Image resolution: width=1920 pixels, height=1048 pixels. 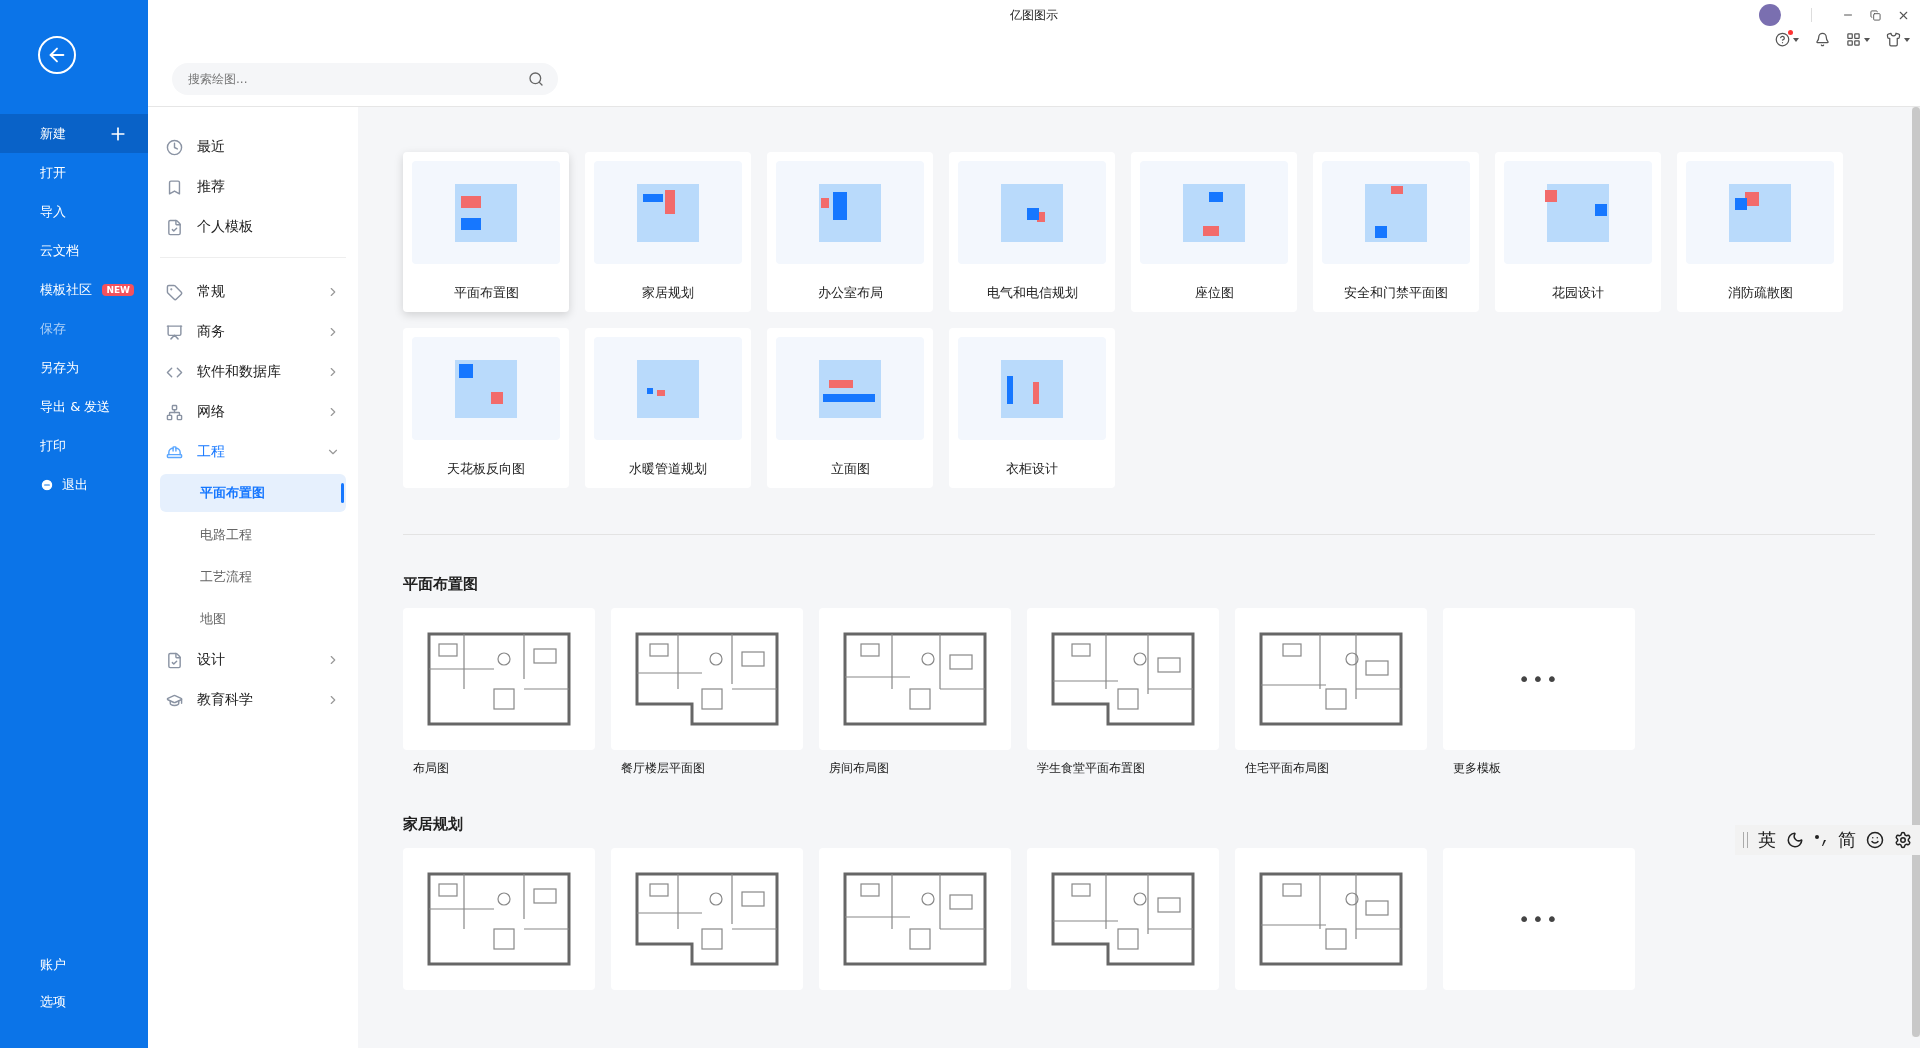 What do you see at coordinates (253, 493) in the screenshot?
I see `nav-subitem: 平面布置图` at bounding box center [253, 493].